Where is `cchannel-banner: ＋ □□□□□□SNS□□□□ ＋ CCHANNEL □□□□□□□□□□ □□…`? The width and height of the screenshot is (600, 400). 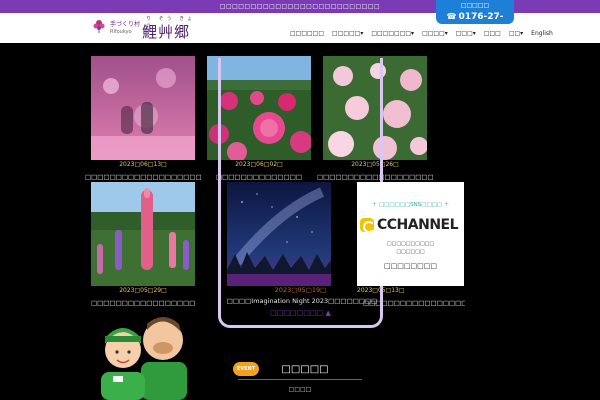 cchannel-banner: ＋ □□□□□□SNS□□□□ ＋ CCHANNEL □□□□□□□□□□ □□… is located at coordinates (410, 234).